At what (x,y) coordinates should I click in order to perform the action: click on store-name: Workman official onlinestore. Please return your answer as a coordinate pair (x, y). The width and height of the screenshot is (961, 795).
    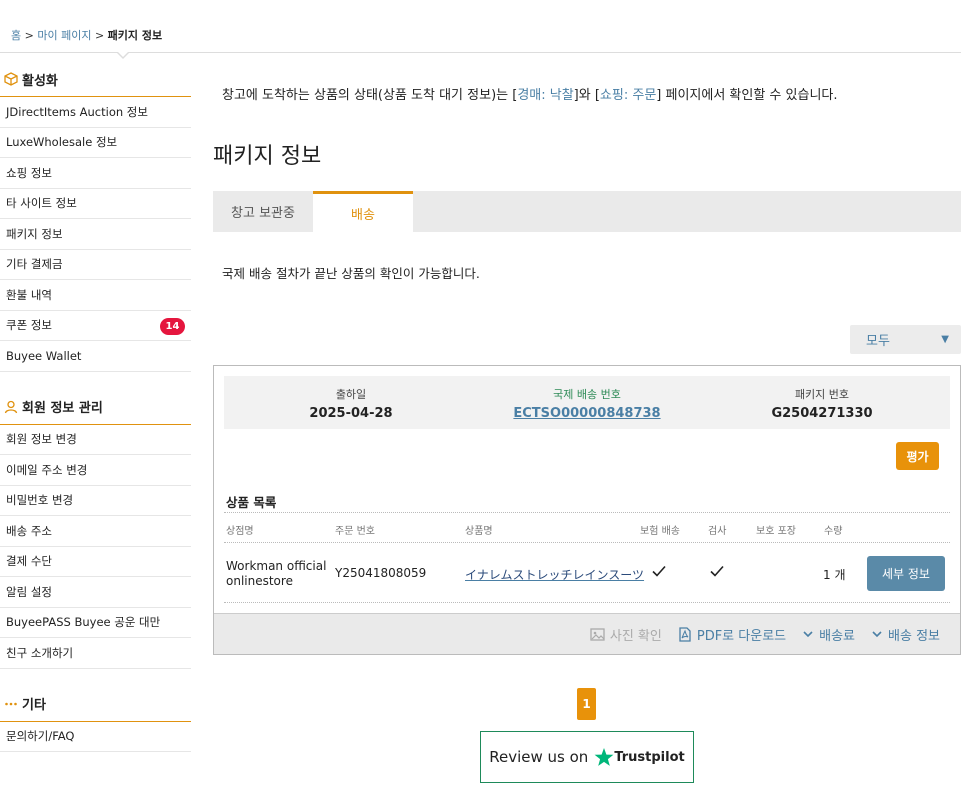
    Looking at the image, I should click on (276, 574).